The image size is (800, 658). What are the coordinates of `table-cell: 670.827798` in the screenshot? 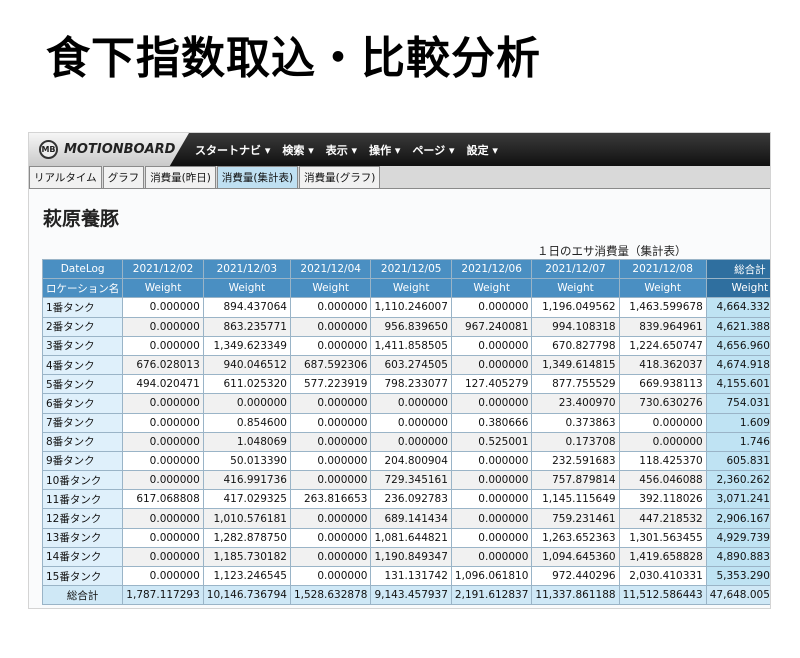 It's located at (575, 345).